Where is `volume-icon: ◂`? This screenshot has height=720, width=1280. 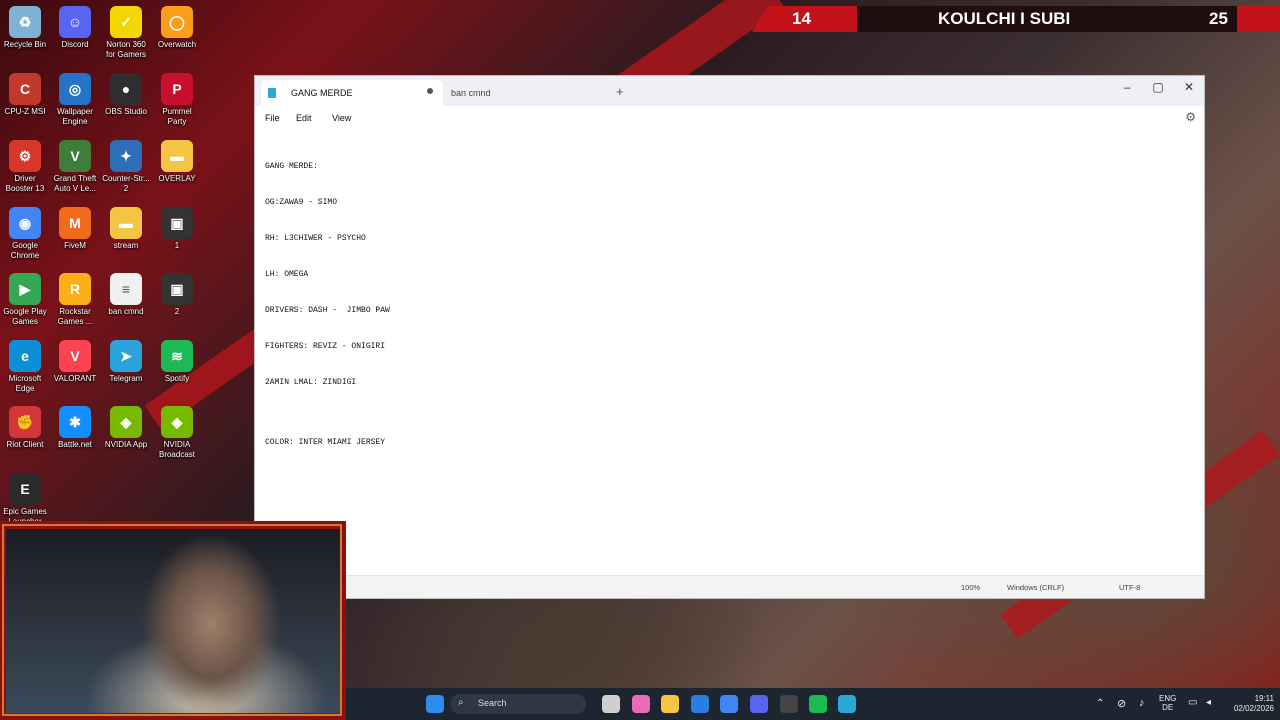 volume-icon: ◂ is located at coordinates (1208, 702).